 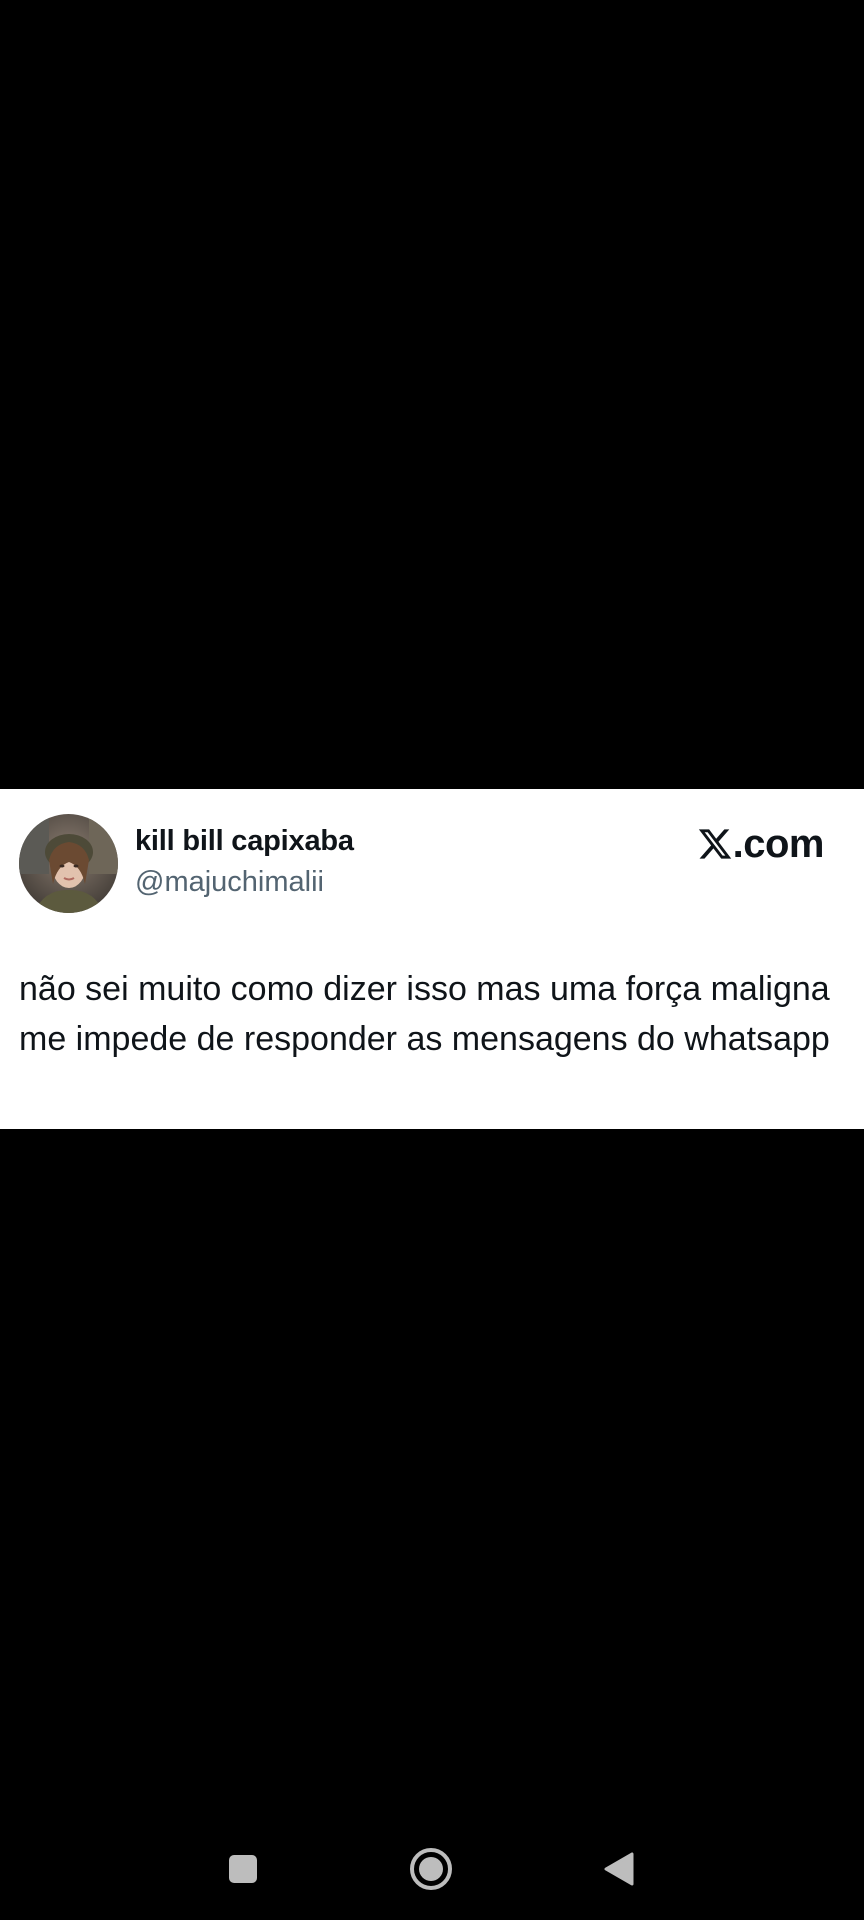 I want to click on recent-apps-button, so click(x=243, y=1869).